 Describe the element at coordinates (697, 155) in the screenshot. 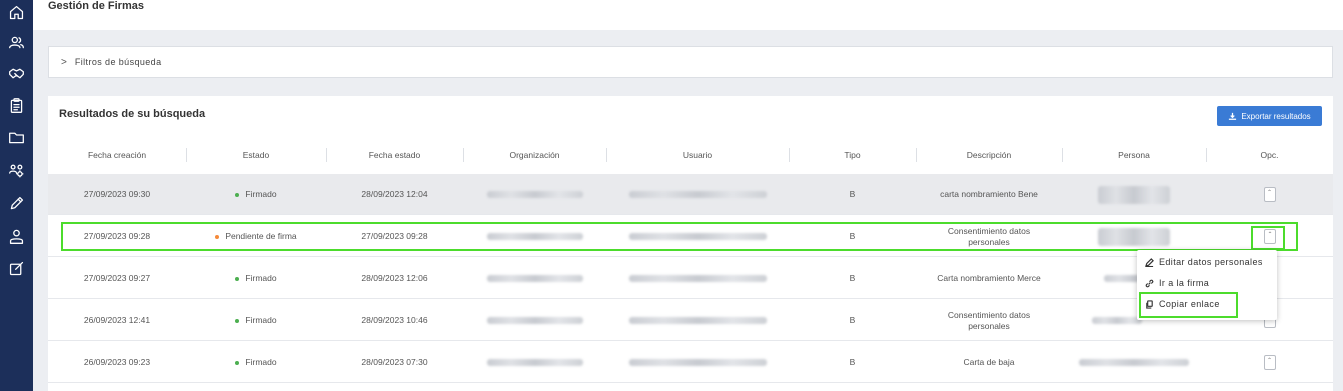

I see `column-header: Usuario` at that location.